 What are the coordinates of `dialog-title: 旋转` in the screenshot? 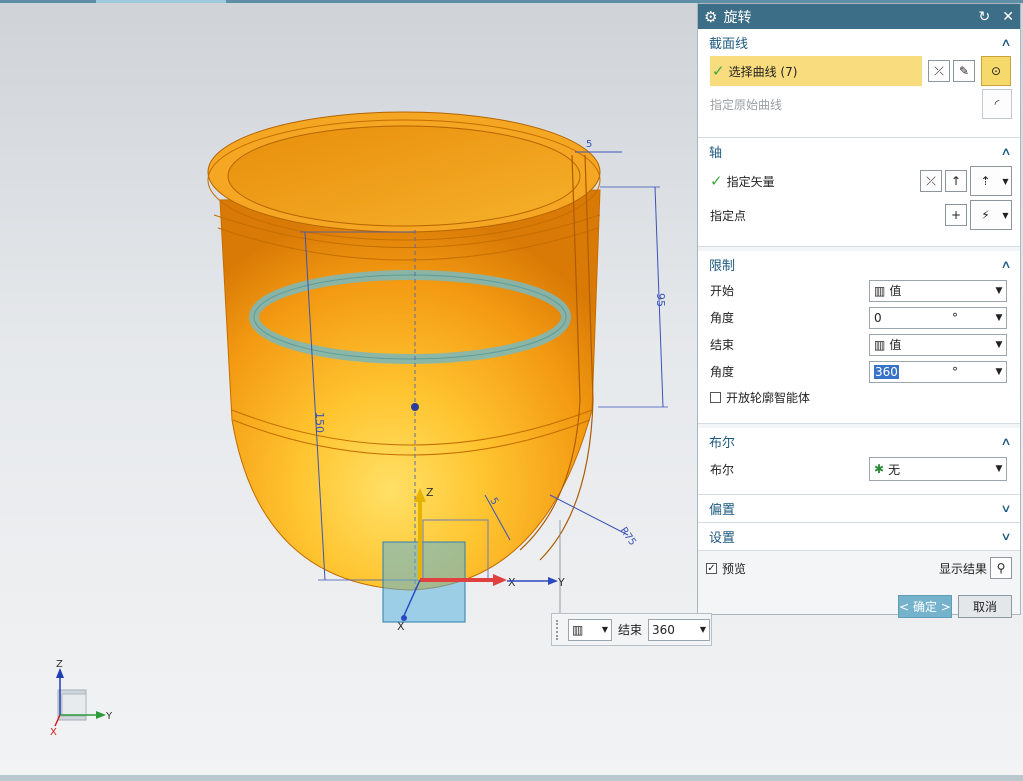 It's located at (737, 17).